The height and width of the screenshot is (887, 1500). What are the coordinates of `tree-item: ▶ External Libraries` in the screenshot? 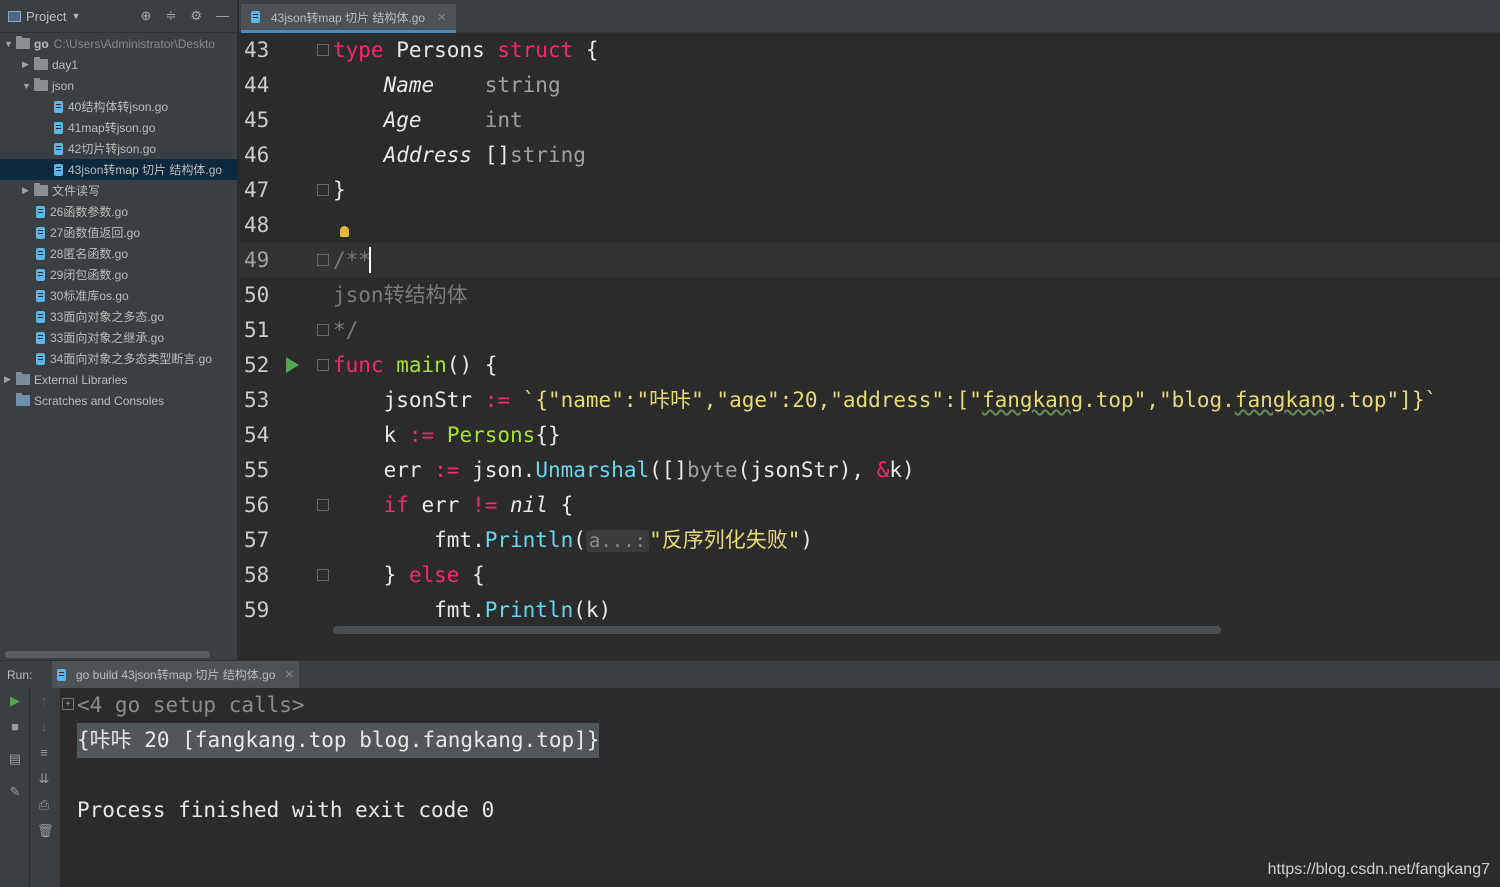 It's located at (119, 379).